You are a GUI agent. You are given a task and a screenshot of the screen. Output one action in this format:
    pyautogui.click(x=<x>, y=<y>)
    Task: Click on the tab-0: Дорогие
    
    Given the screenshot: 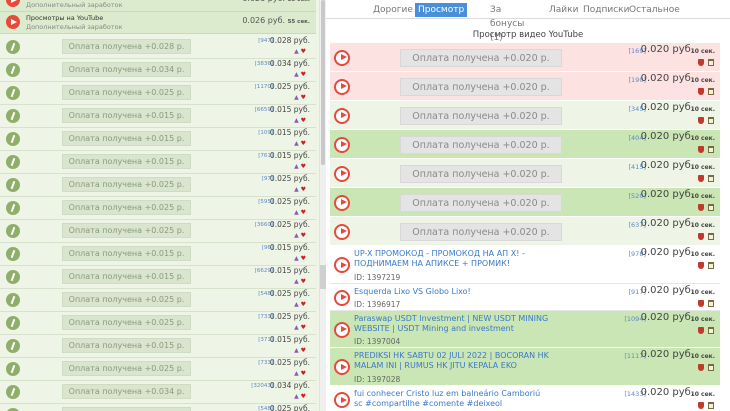 What is the action you would take?
    pyautogui.click(x=393, y=10)
    